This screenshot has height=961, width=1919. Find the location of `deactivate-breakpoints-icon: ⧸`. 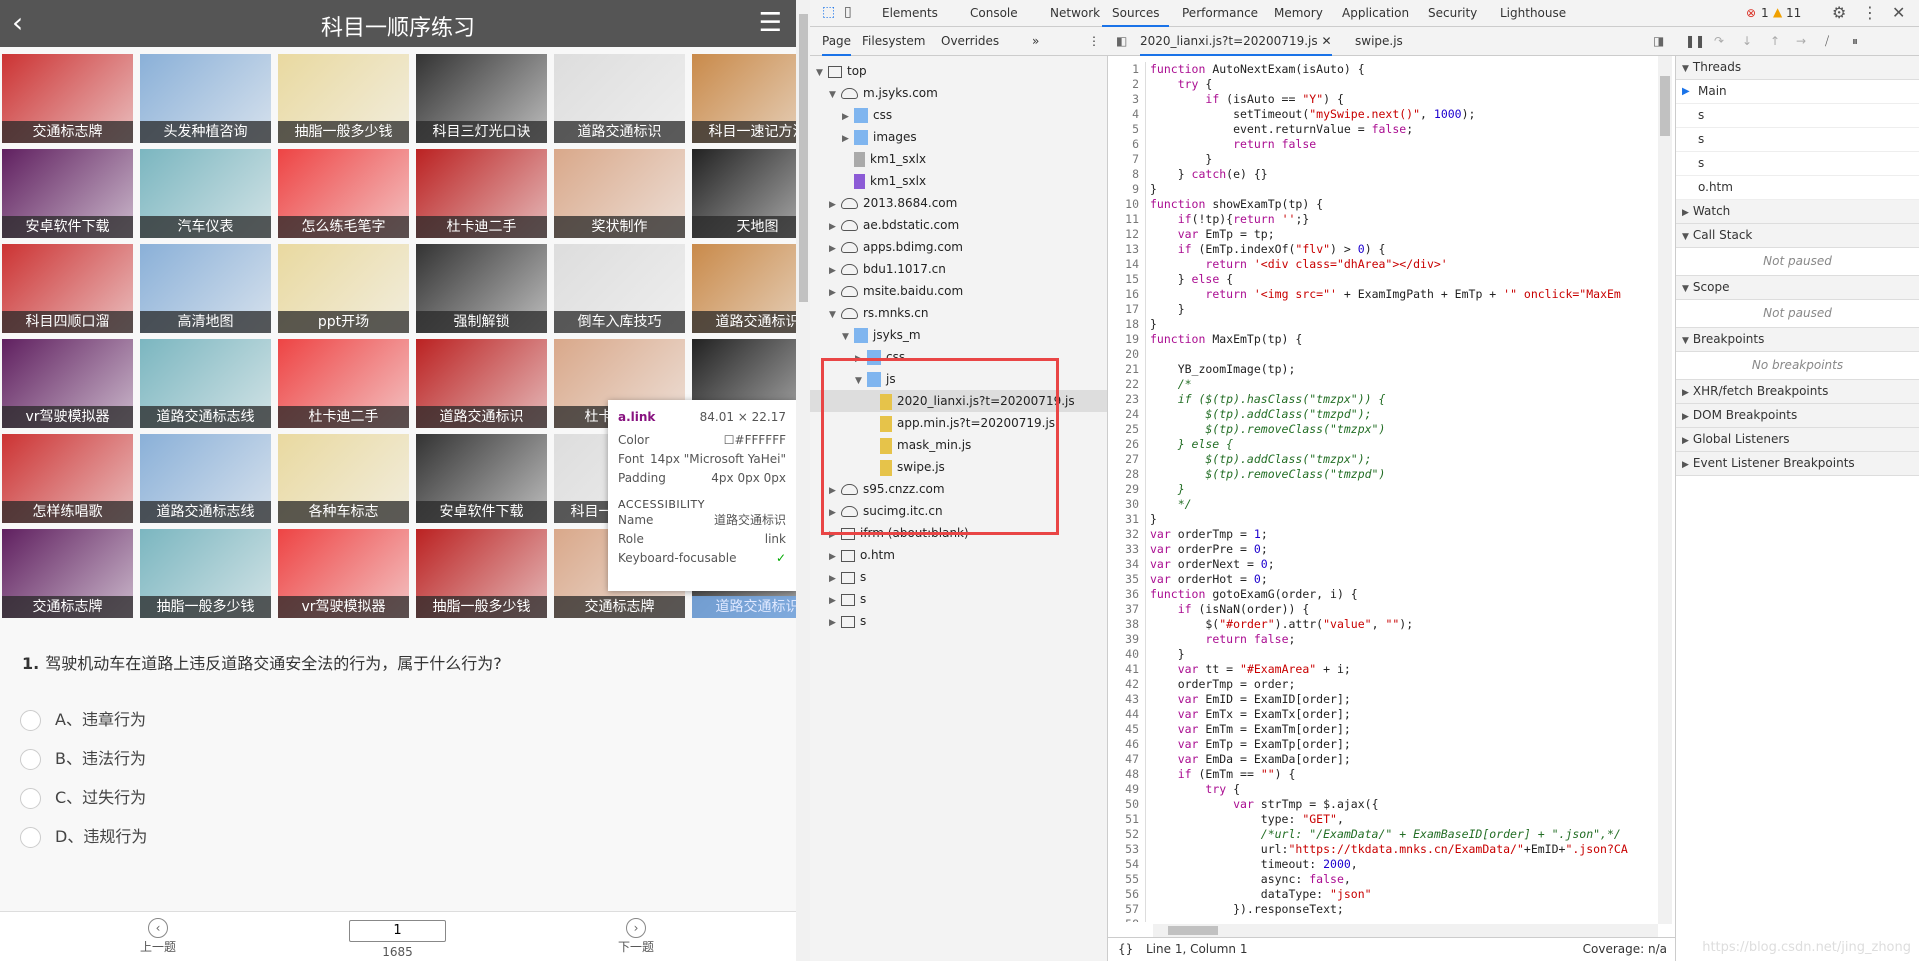

deactivate-breakpoints-icon: ⧸ is located at coordinates (1827, 41).